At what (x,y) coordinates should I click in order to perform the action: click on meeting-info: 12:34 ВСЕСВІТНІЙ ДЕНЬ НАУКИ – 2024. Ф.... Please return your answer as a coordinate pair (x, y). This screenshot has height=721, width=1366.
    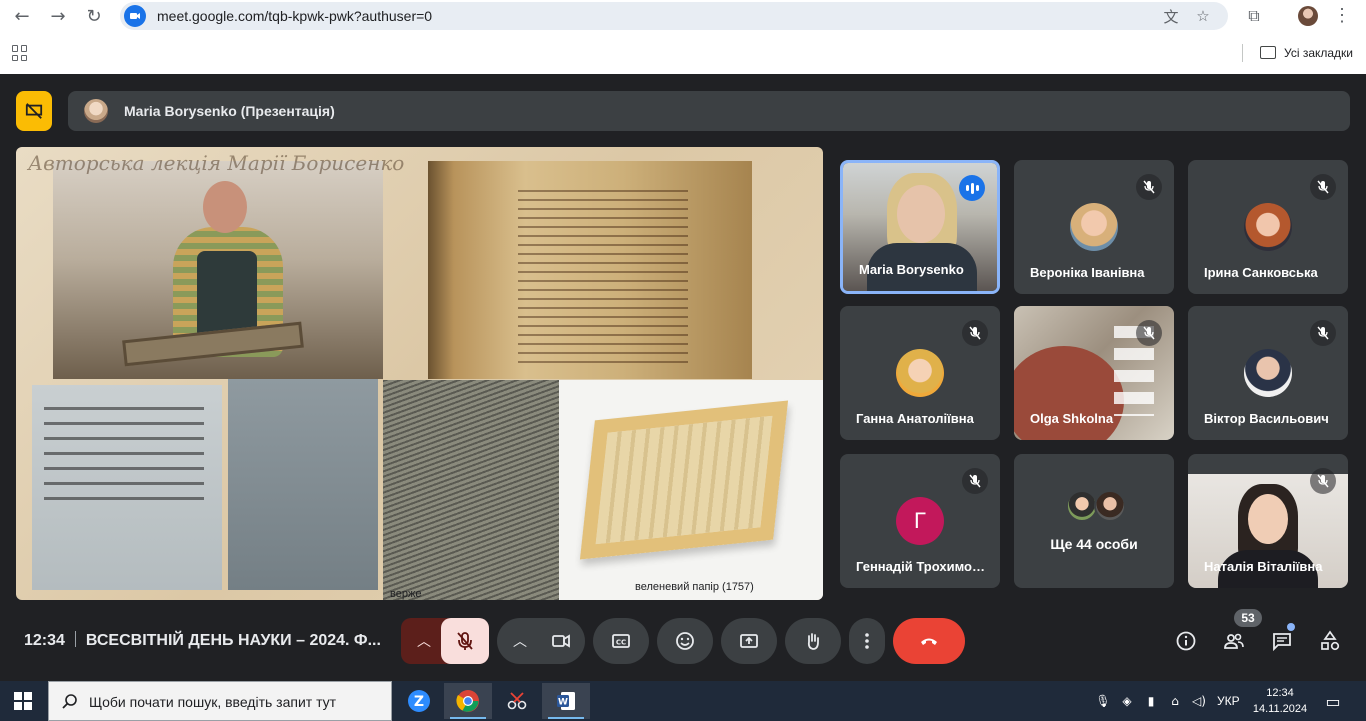
    Looking at the image, I should click on (202, 640).